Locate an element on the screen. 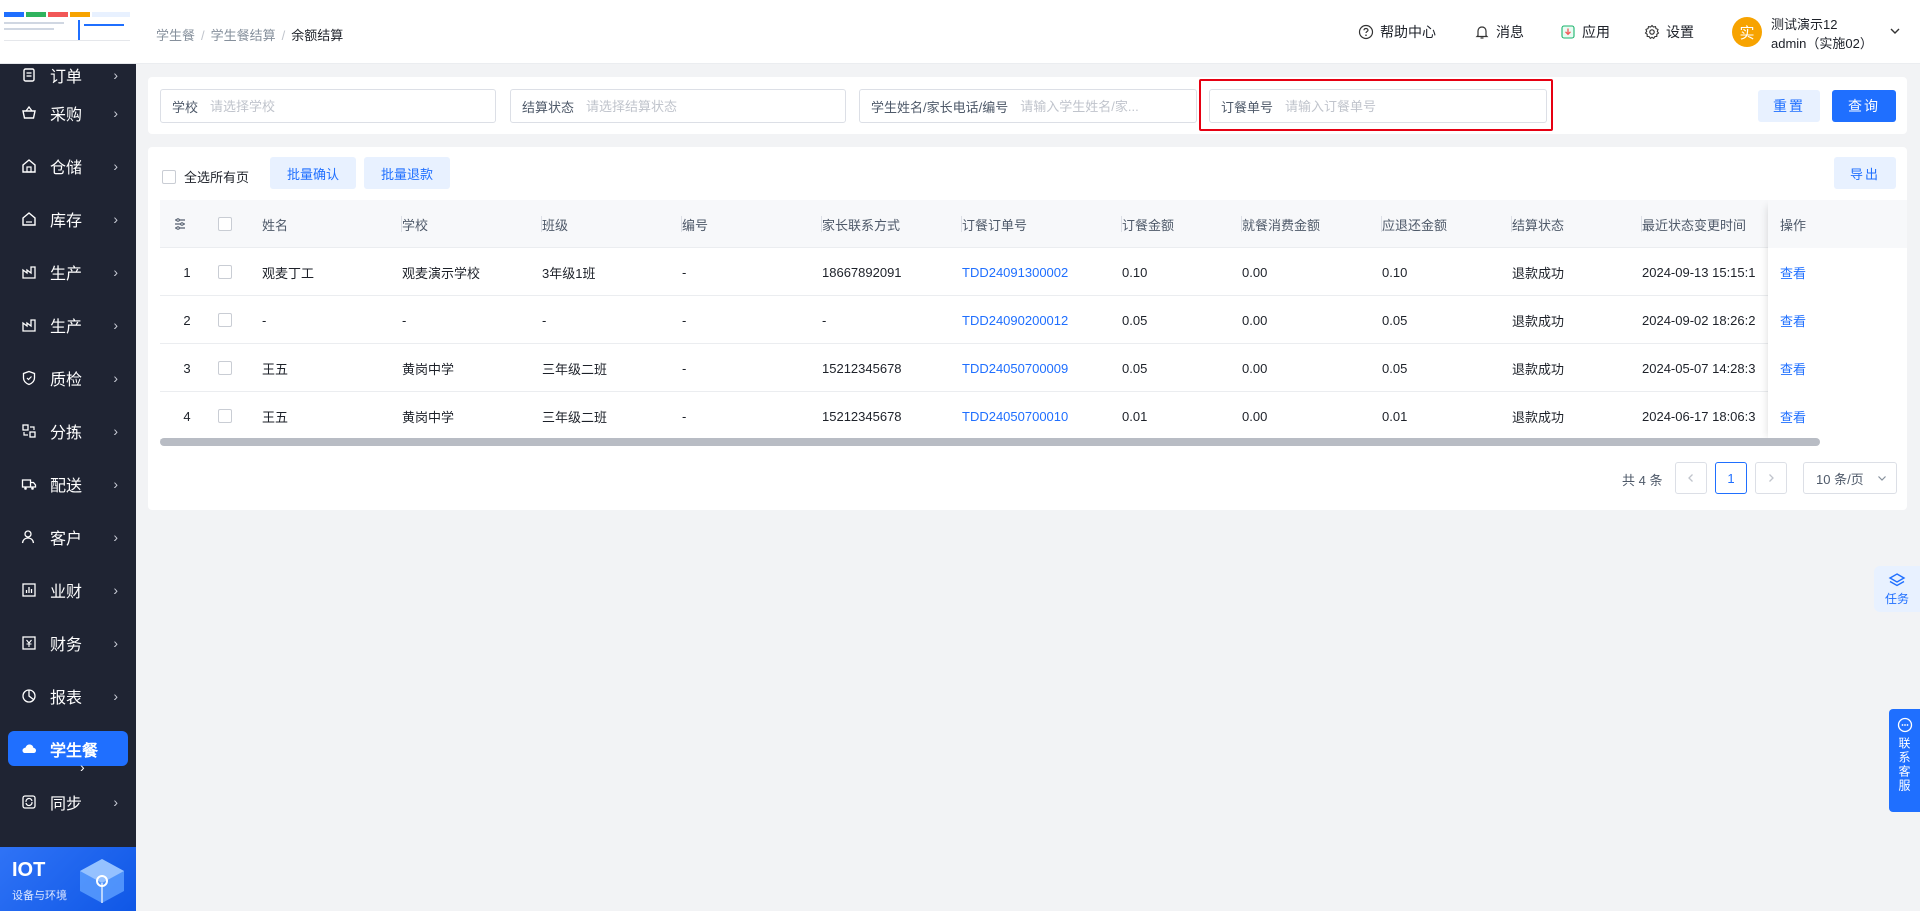 The image size is (1920, 911). sidebar-item-delivery: 配送 › is located at coordinates (68, 483).